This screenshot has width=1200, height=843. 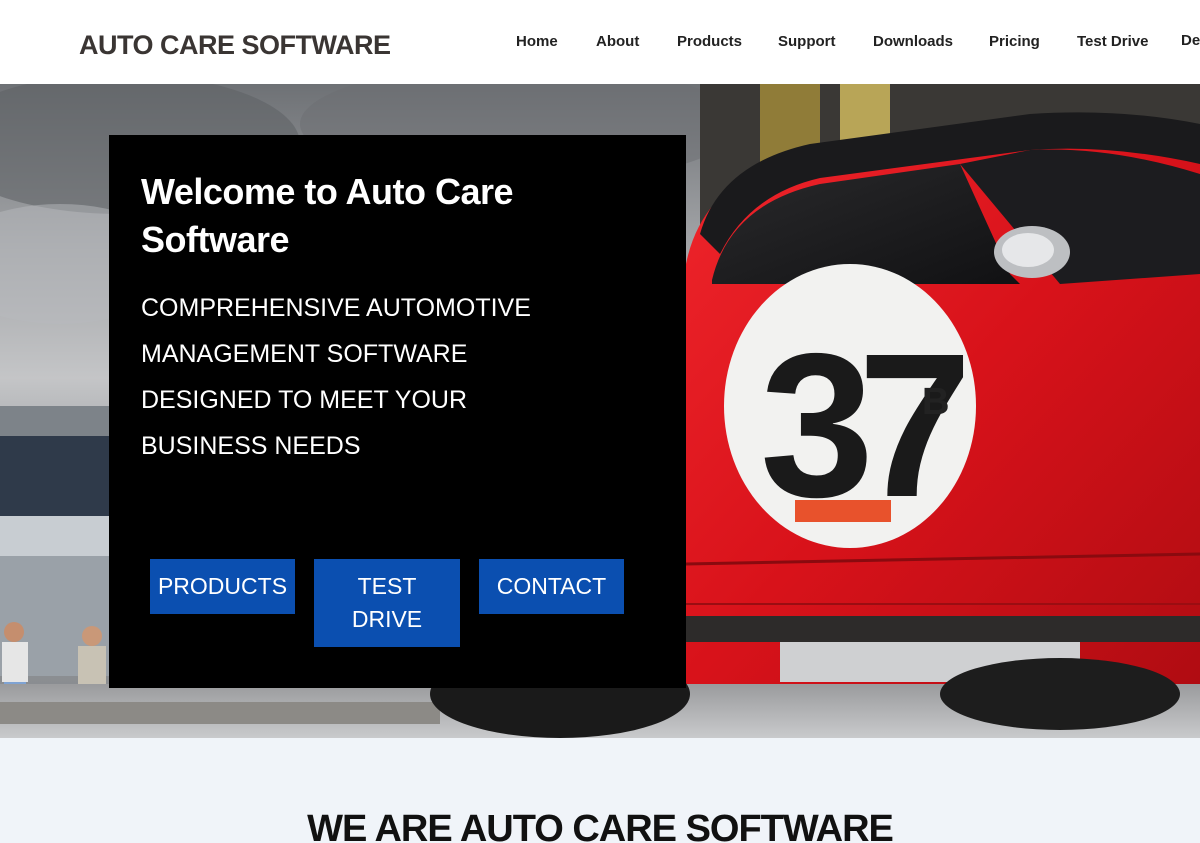 What do you see at coordinates (807, 41) in the screenshot?
I see `nav-item-support: Support` at bounding box center [807, 41].